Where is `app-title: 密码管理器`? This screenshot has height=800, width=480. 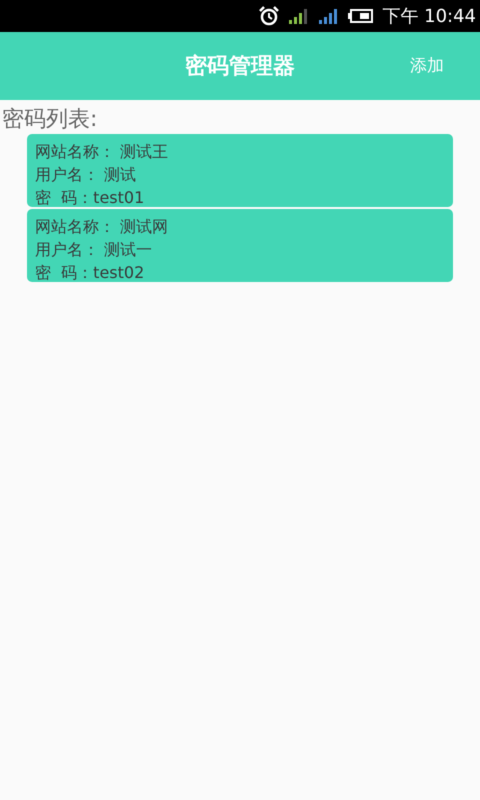 app-title: 密码管理器 is located at coordinates (240, 66).